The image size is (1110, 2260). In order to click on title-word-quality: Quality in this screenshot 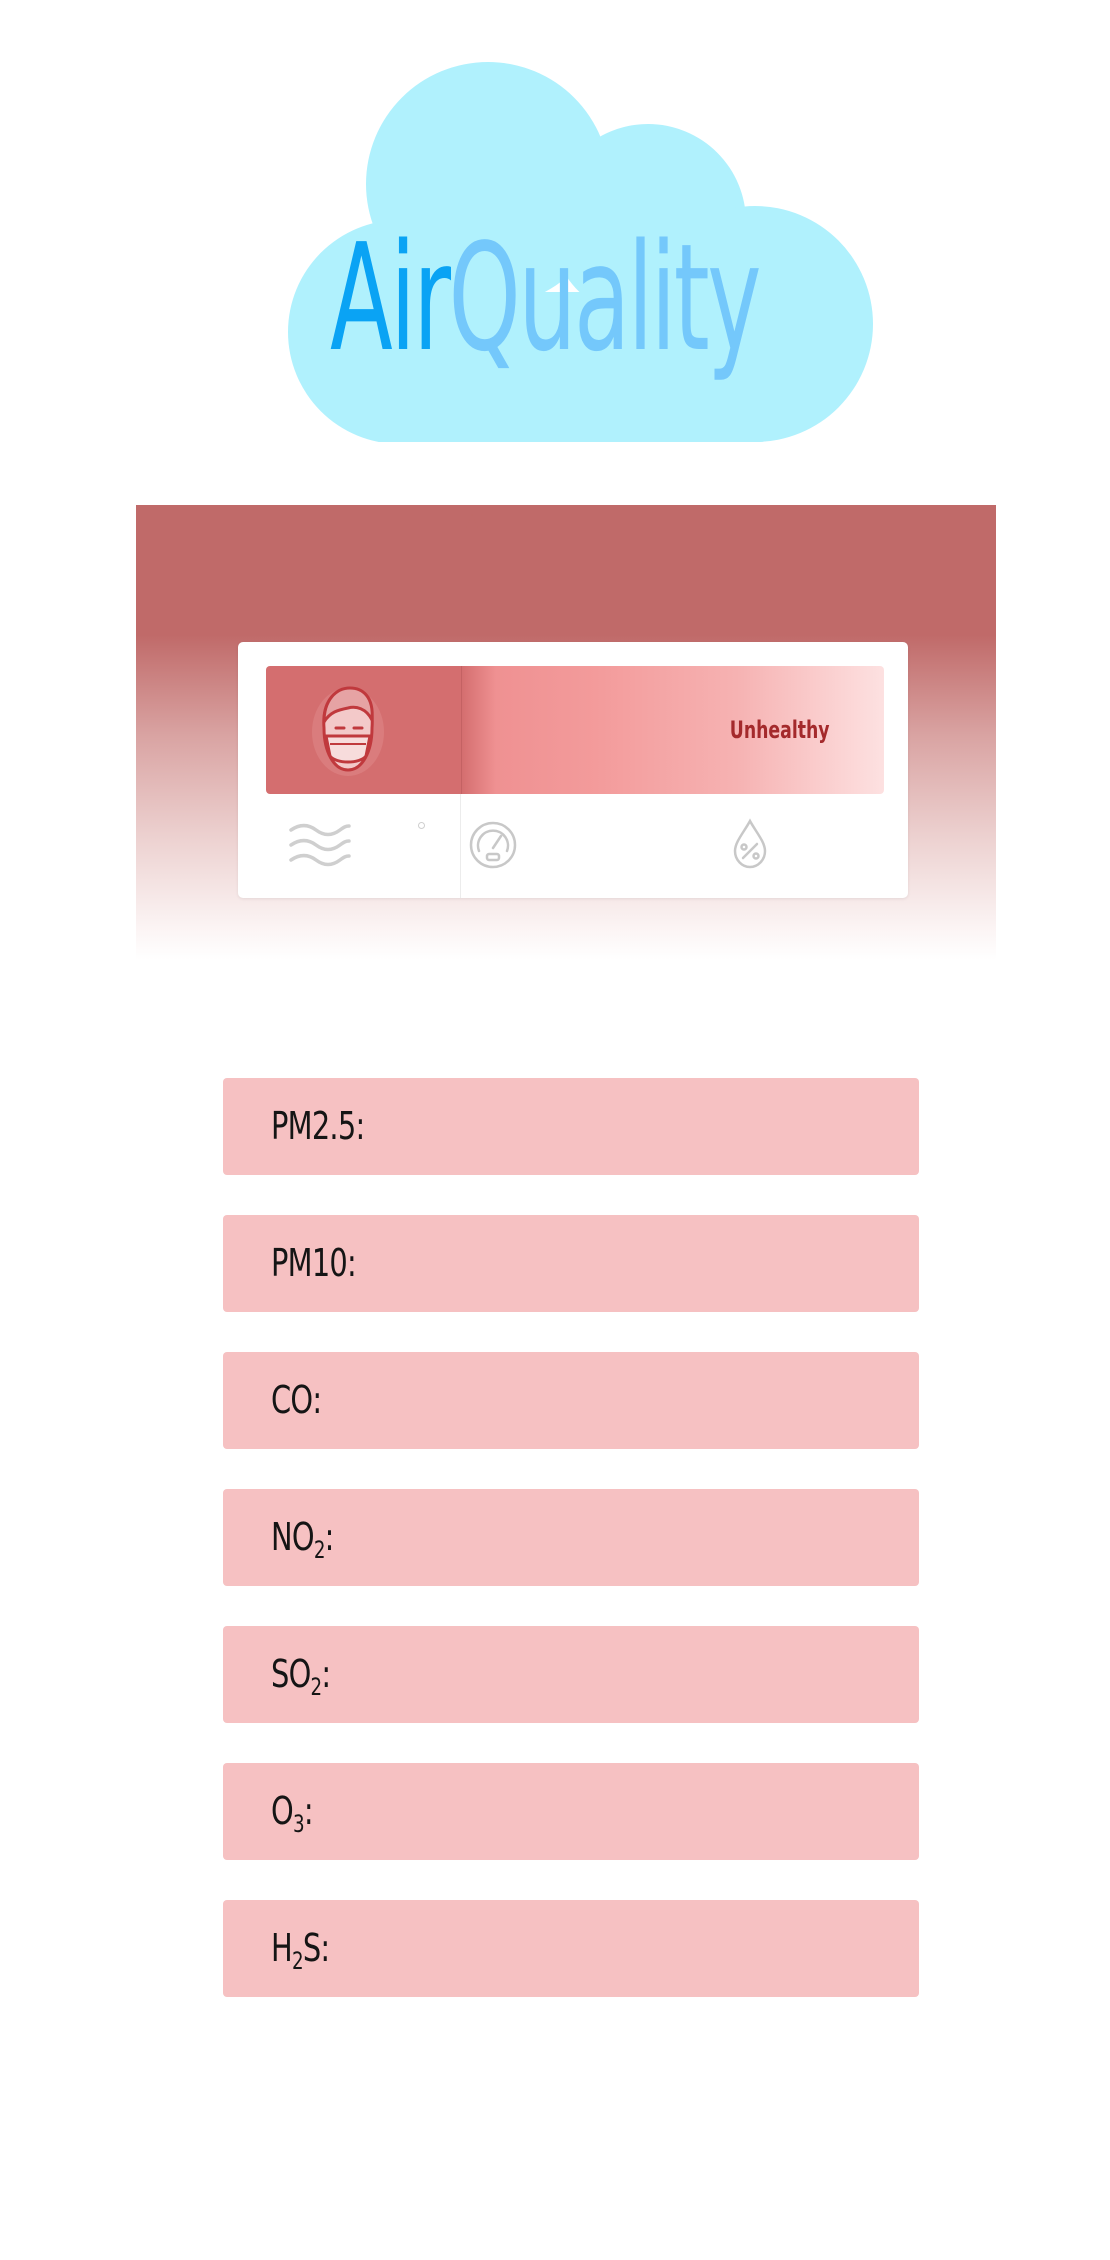, I will do `click(605, 298)`.